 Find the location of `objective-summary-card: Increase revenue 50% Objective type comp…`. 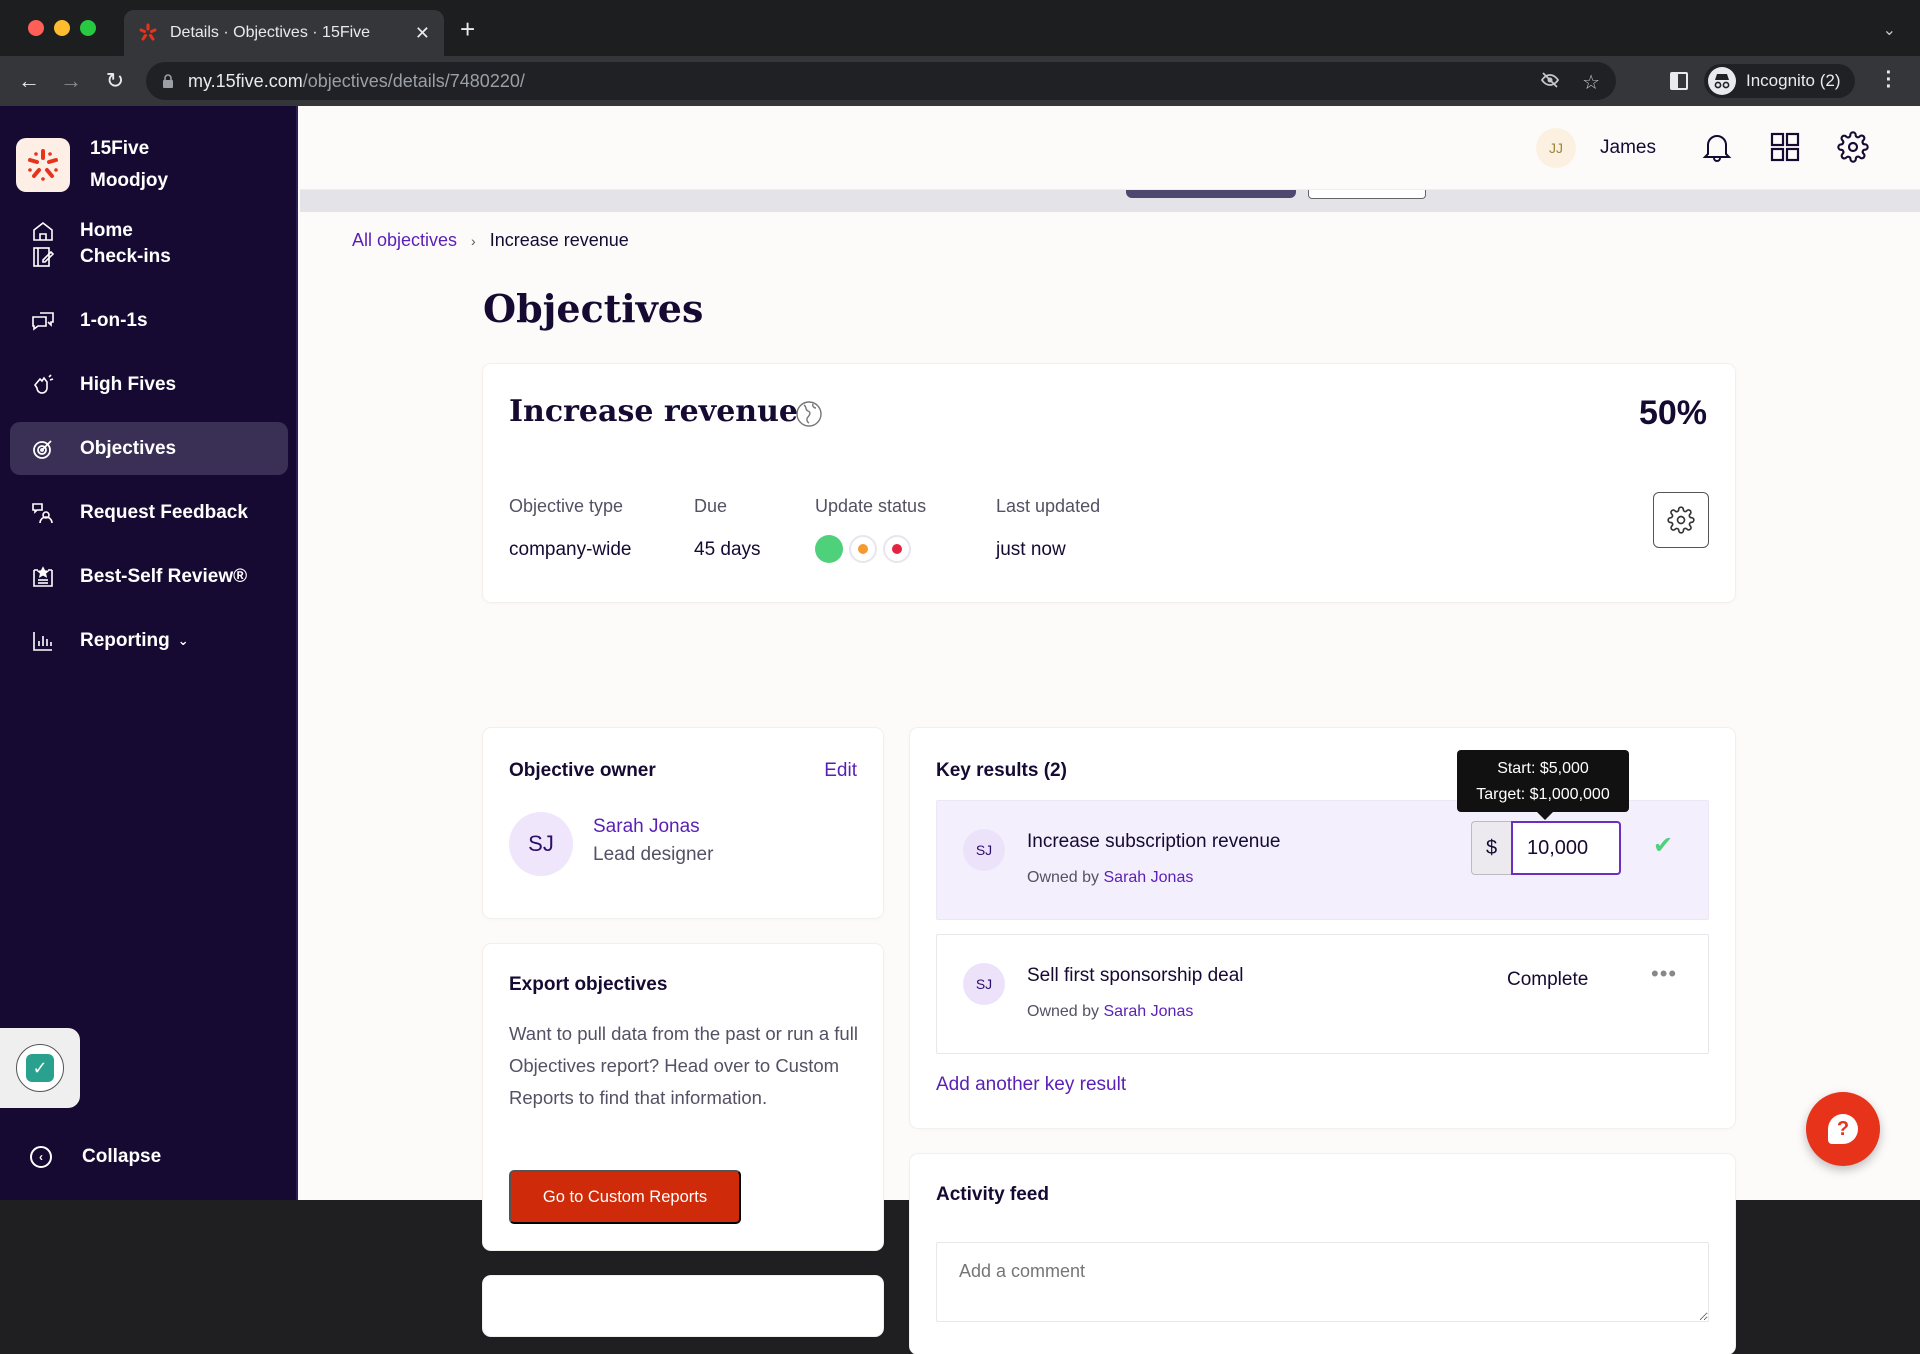

objective-summary-card: Increase revenue 50% Objective type comp… is located at coordinates (1109, 483).